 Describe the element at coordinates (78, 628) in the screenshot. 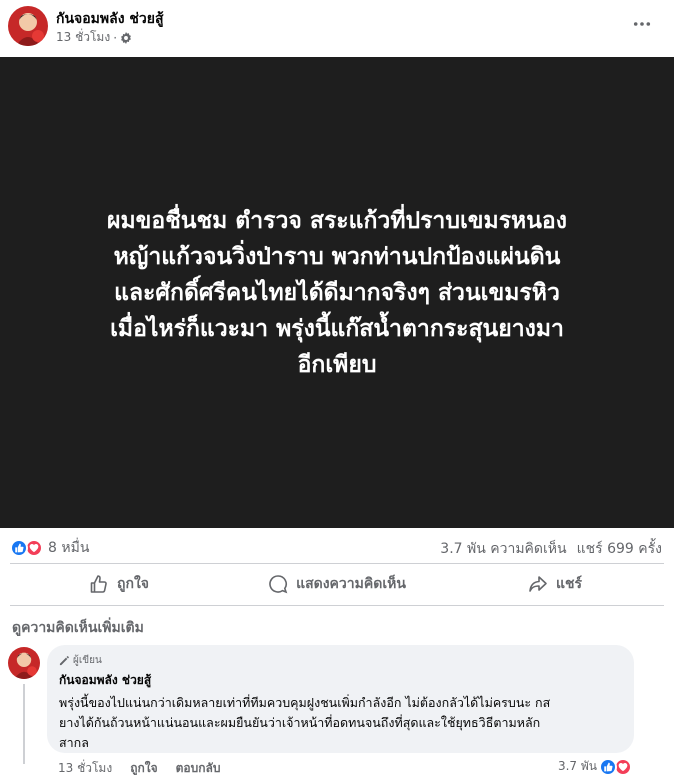

I see `view-more-comments-link: ดูความคิดเห็นเพิ่มเติม` at that location.